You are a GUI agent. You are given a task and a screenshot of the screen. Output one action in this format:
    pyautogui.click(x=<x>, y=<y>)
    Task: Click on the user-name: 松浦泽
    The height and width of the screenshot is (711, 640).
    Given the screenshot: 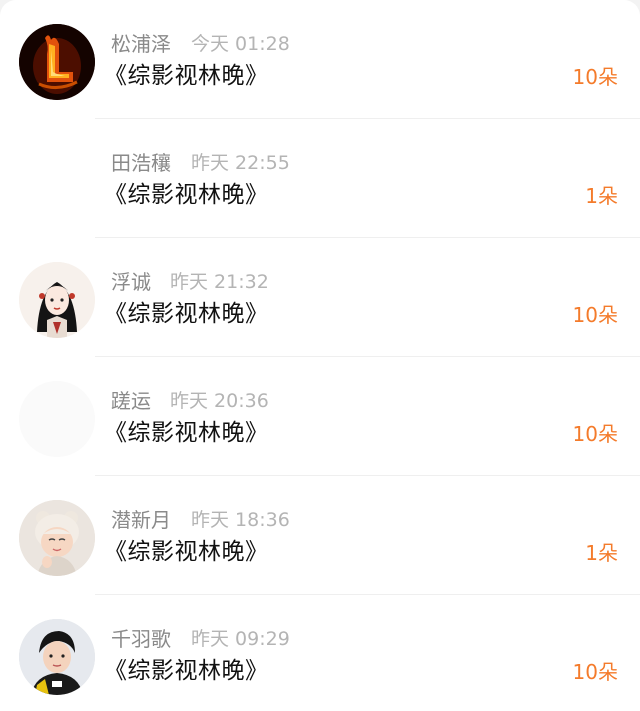 What is the action you would take?
    pyautogui.click(x=141, y=44)
    